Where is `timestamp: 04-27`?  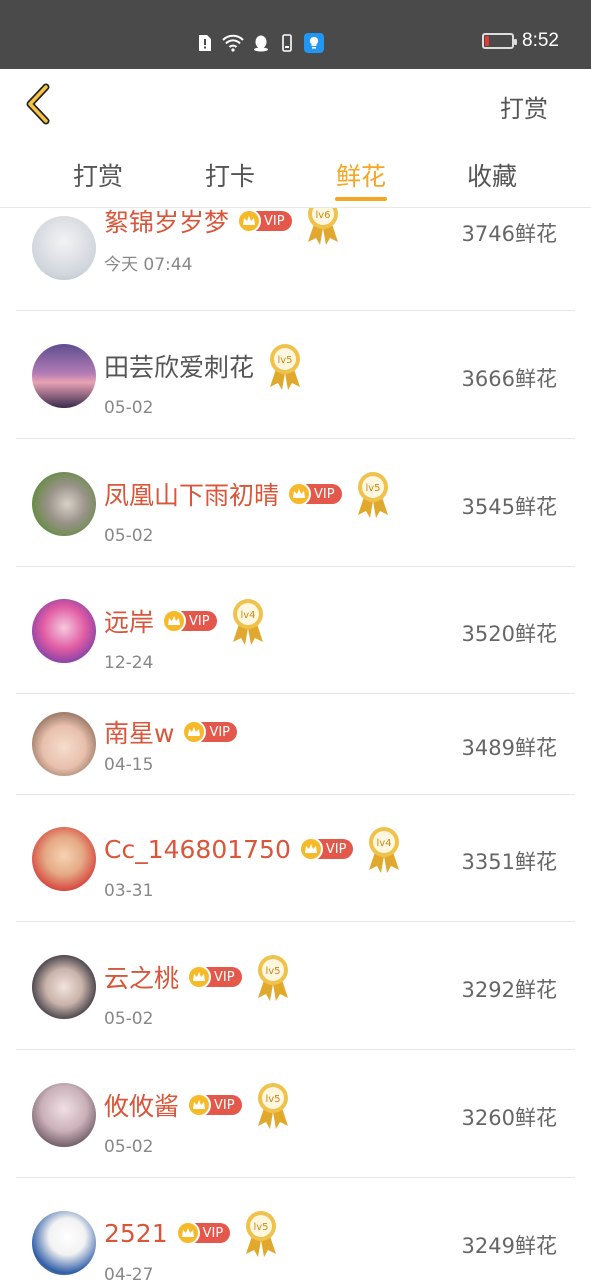
timestamp: 04-27 is located at coordinates (129, 1272).